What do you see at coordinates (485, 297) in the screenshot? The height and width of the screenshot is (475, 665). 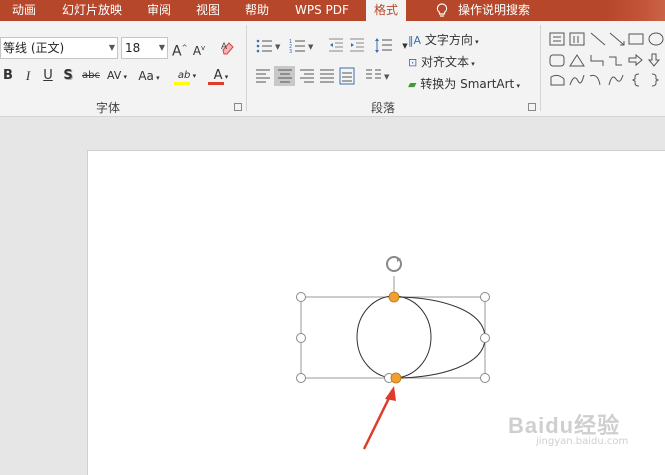 I see `resize-handle-top-right` at bounding box center [485, 297].